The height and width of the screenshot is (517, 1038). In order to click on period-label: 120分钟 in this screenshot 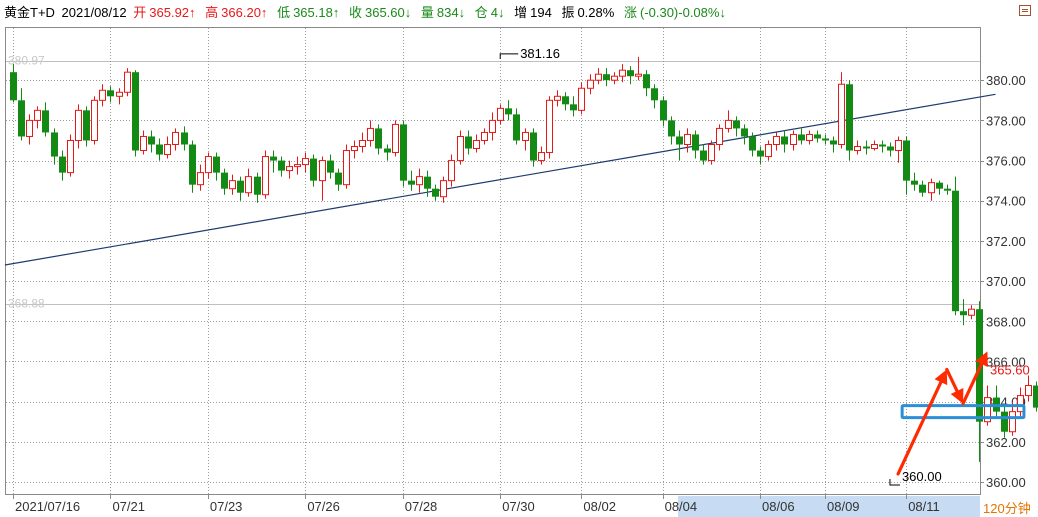, I will do `click(1007, 508)`.